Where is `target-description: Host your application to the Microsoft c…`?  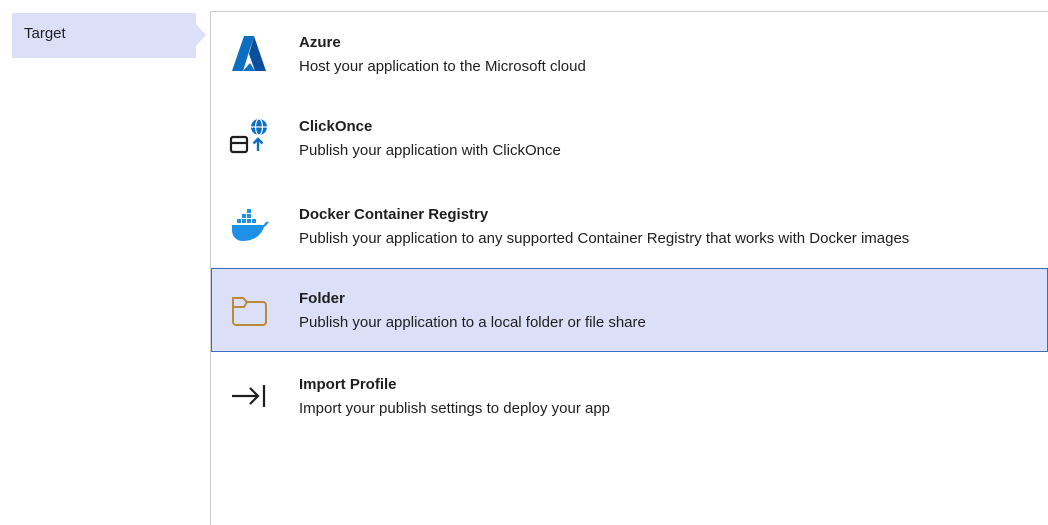 target-description: Host your application to the Microsoft c… is located at coordinates (442, 66).